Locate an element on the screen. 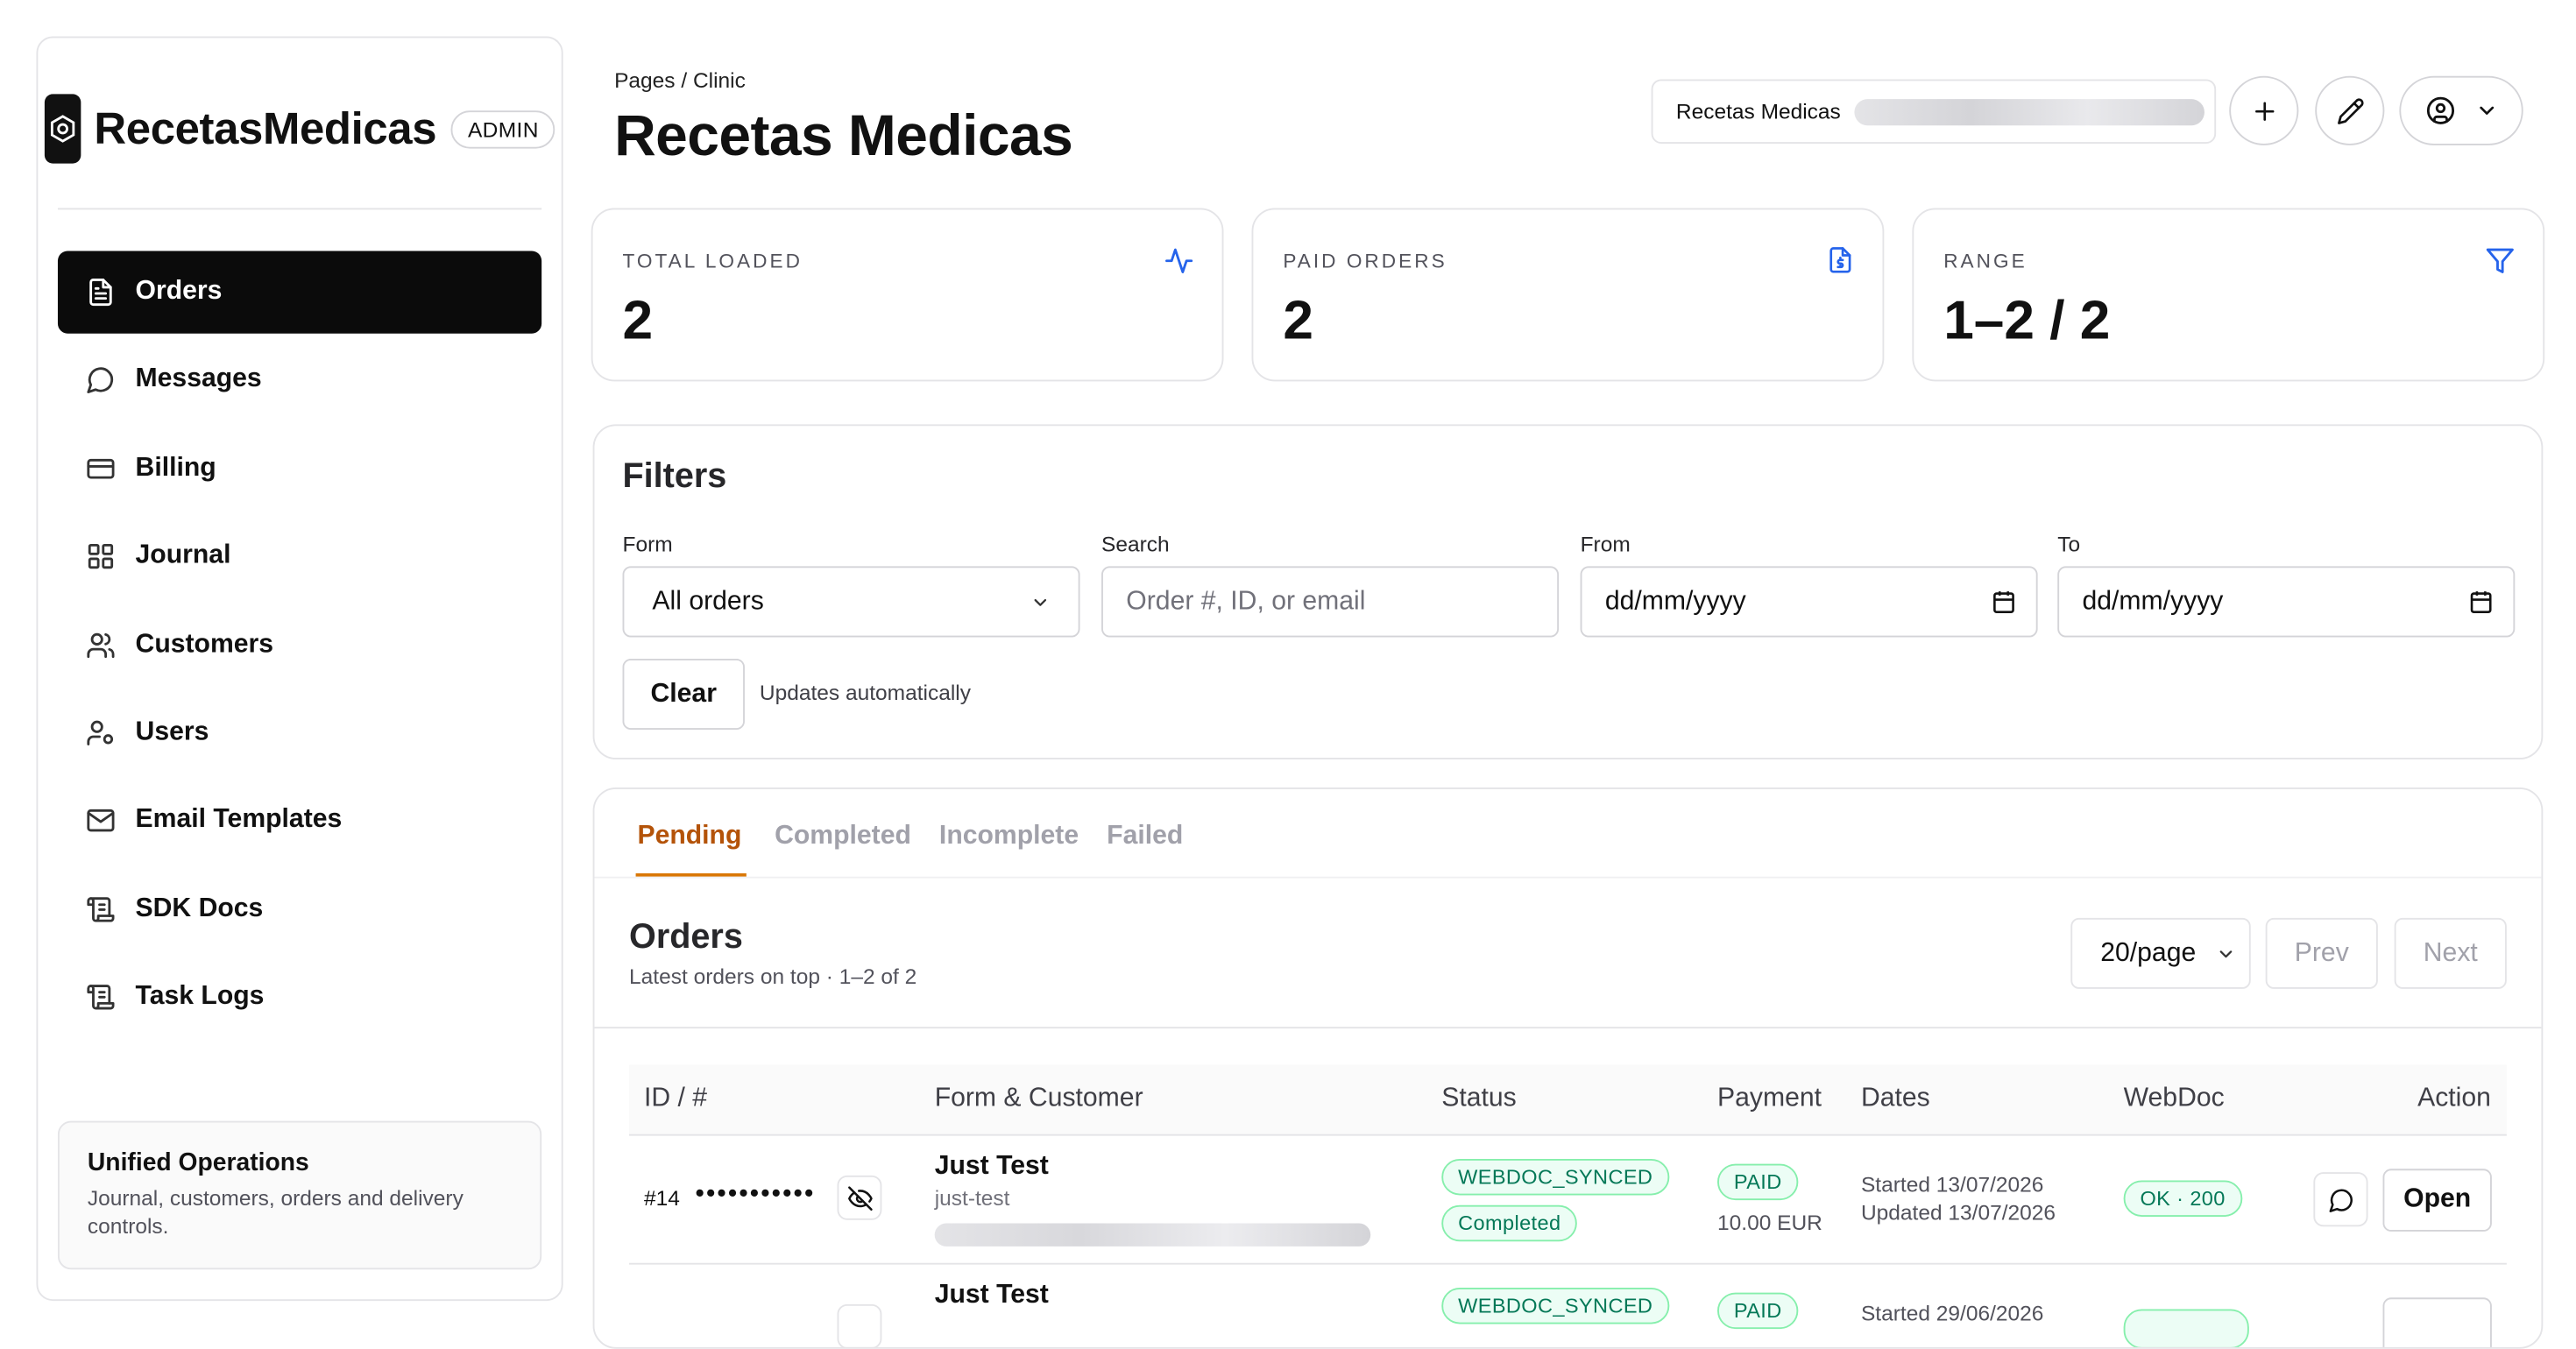 The height and width of the screenshot is (1349, 2576). tab-completed: Completed is located at coordinates (843, 849).